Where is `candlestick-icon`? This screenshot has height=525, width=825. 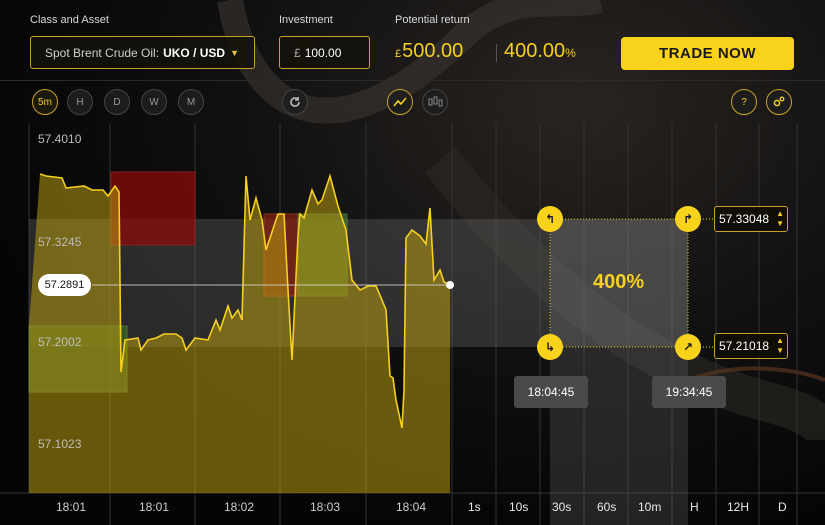
candlestick-icon is located at coordinates (435, 102).